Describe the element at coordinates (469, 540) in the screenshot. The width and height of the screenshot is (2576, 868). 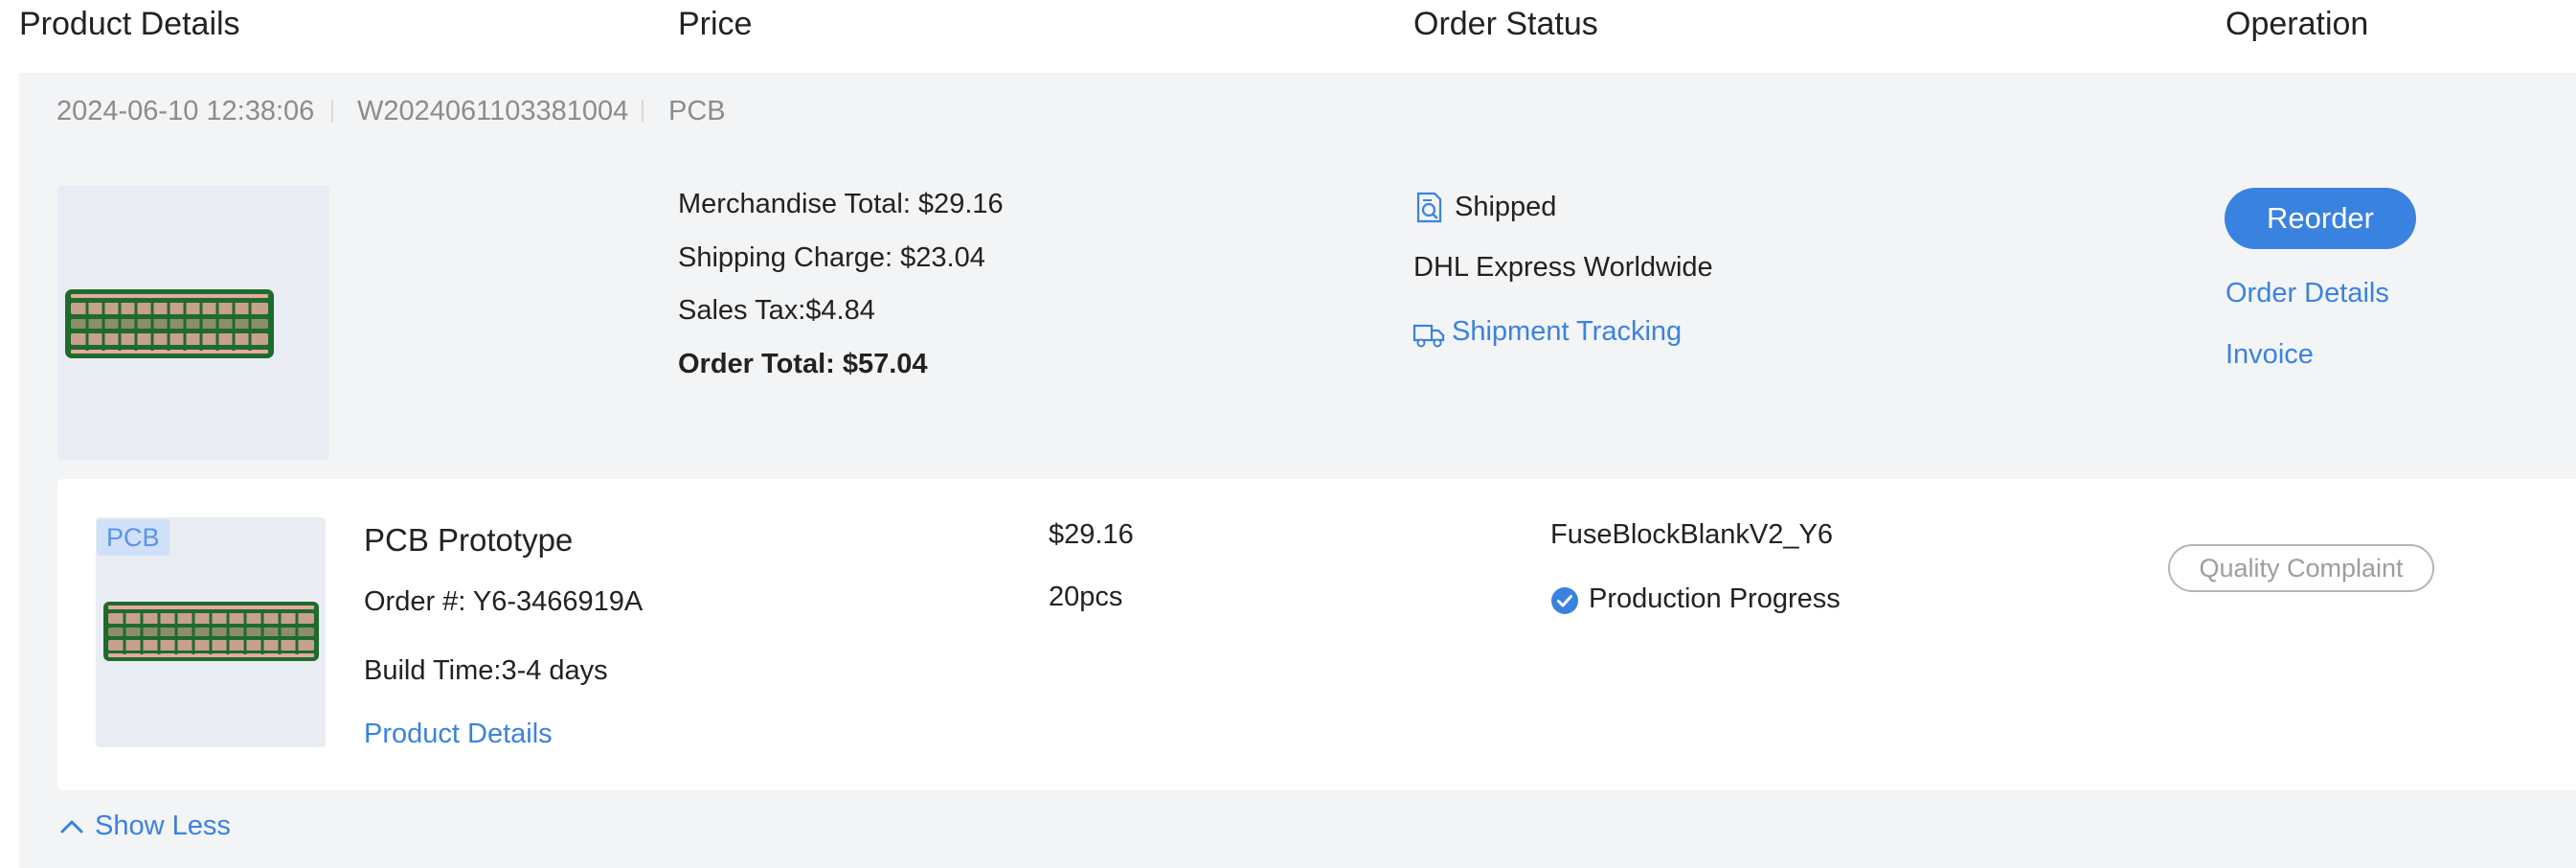
I see `product-name: PCB Prototype` at that location.